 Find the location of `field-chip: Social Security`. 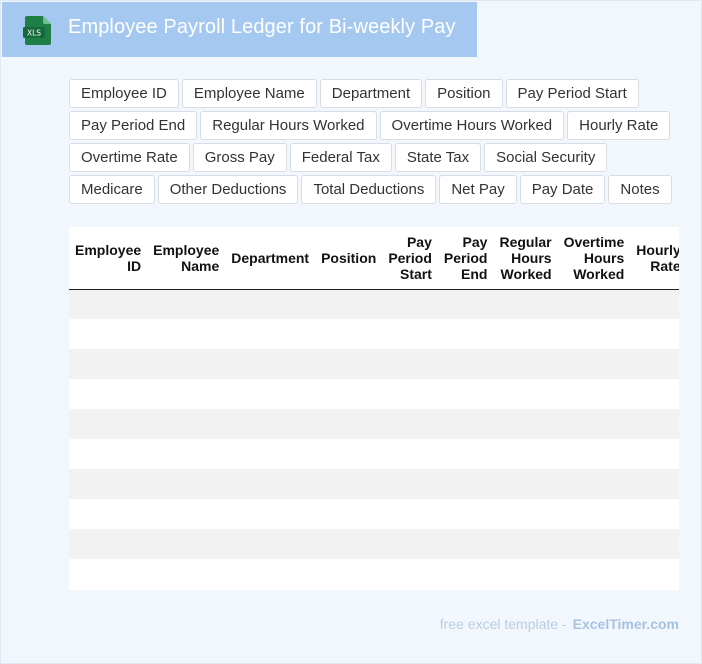

field-chip: Social Security is located at coordinates (546, 157).